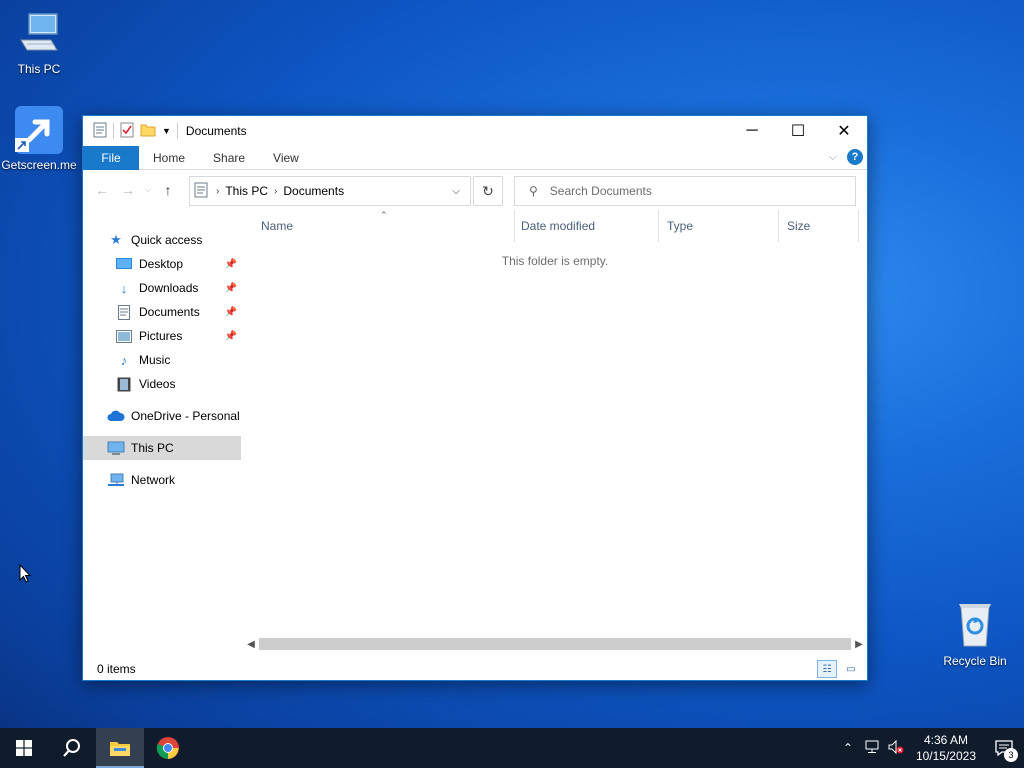 The height and width of the screenshot is (768, 1024). Describe the element at coordinates (162, 264) in the screenshot. I see `sidebar-item-desktop: Desktop 📌` at that location.